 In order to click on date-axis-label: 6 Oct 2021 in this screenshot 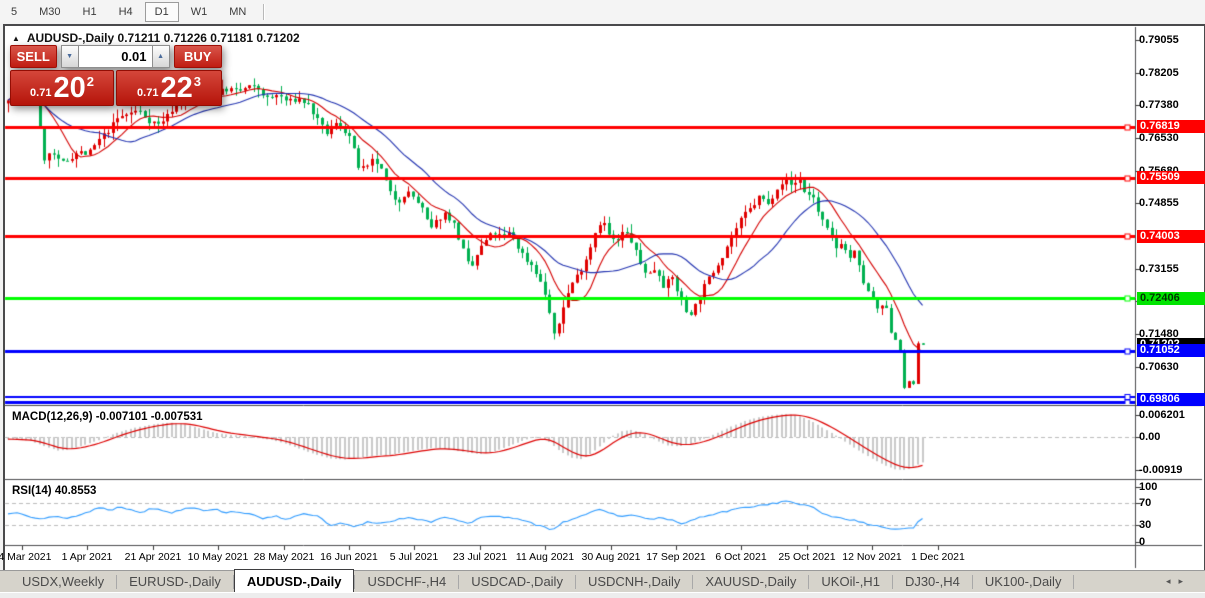, I will do `click(741, 557)`.